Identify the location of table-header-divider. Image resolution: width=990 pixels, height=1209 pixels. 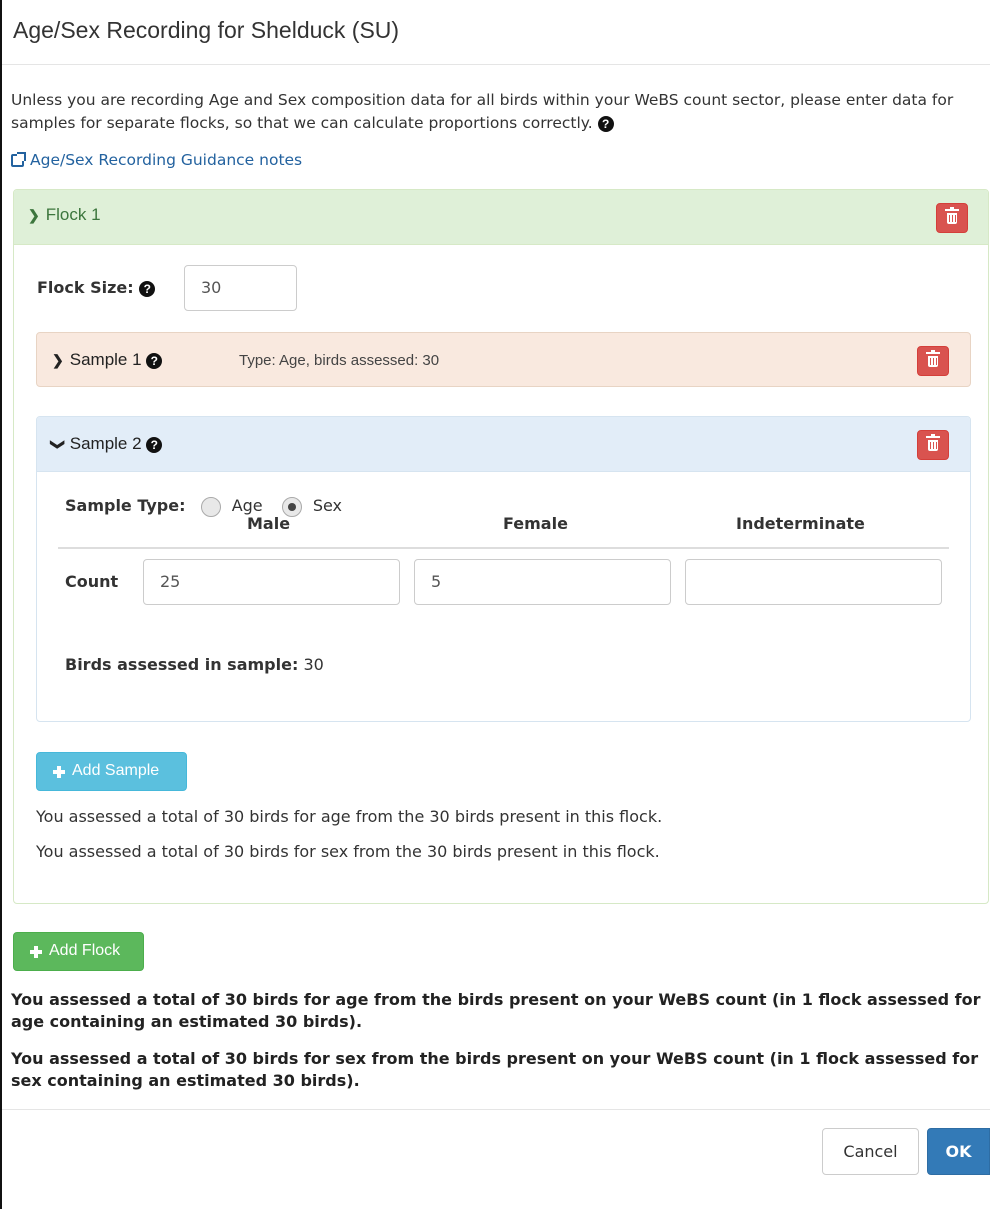
(503, 548).